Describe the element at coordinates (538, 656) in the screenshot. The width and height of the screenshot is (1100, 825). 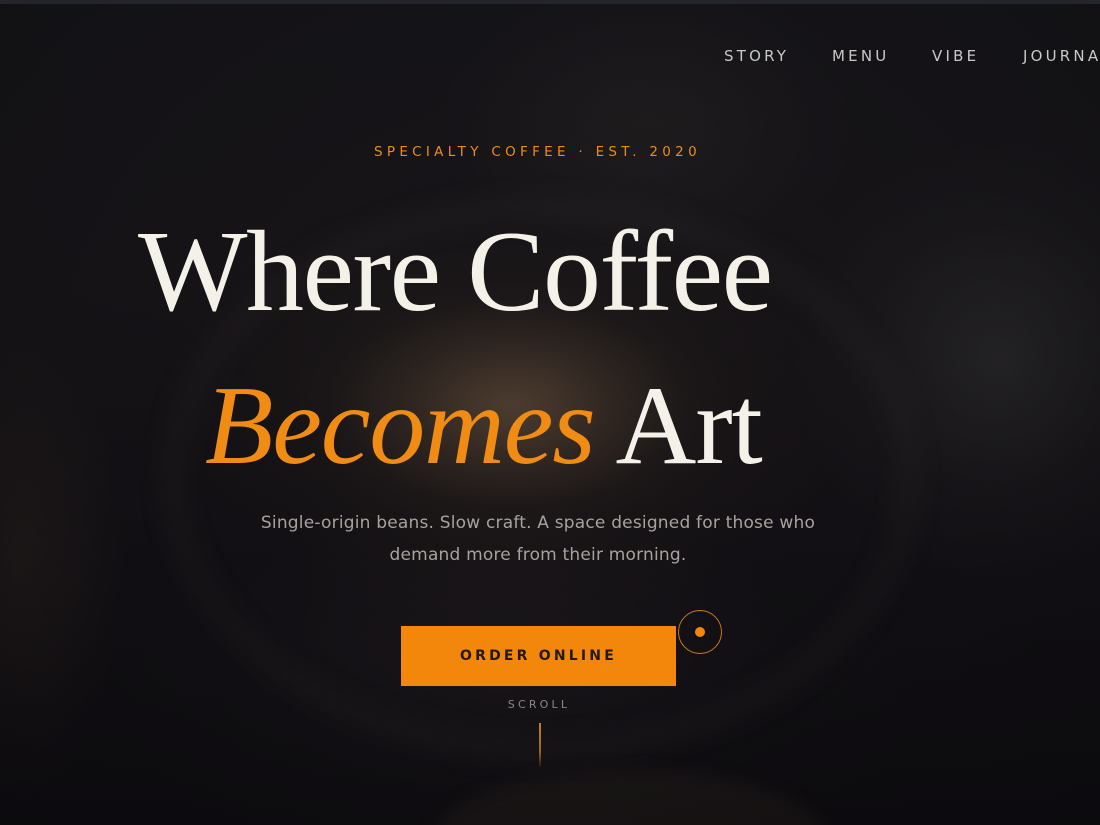
I see `order-online-button: ORDER ONLINE` at that location.